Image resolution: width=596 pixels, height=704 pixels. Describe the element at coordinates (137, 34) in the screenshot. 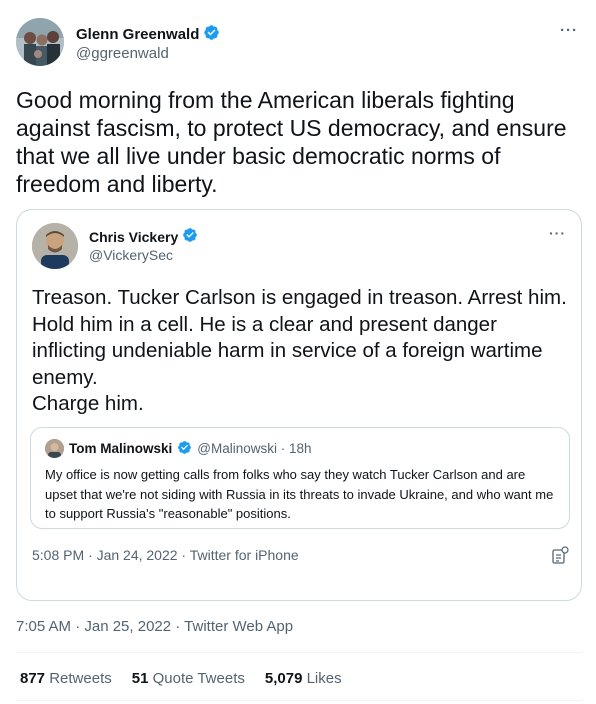

I see `author-name: Glenn Greenwald` at that location.